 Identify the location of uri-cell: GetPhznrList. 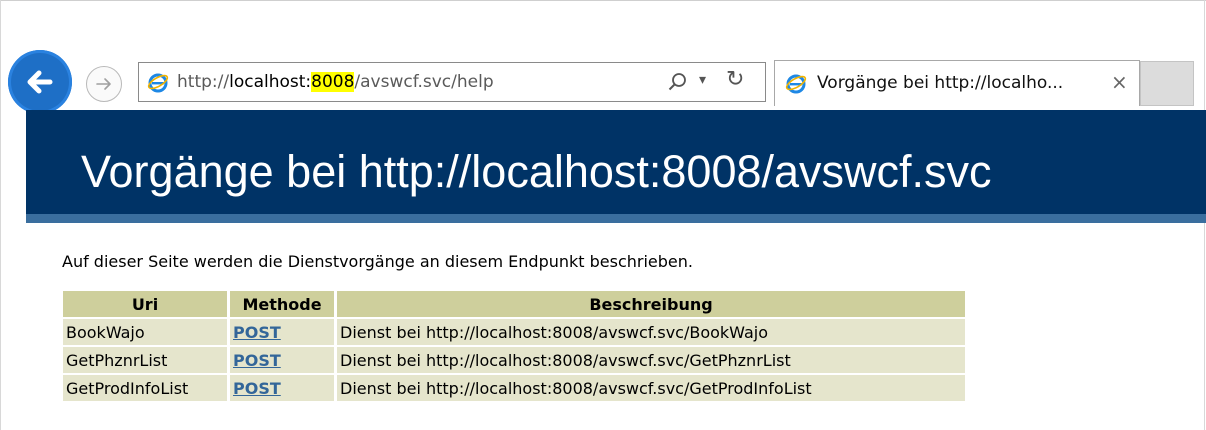
(145, 360).